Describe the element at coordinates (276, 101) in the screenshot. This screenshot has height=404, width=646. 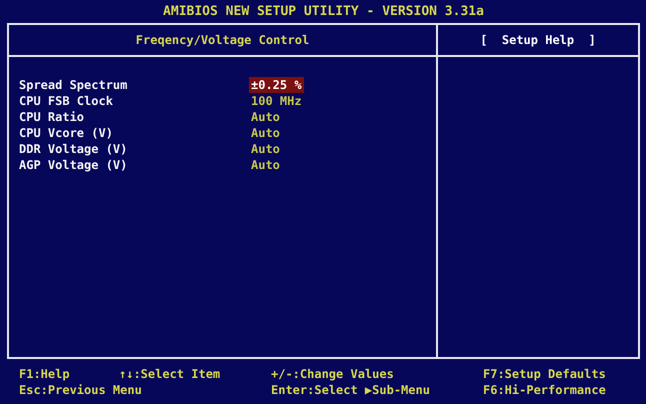
I see `setting-value: 100 MHz` at that location.